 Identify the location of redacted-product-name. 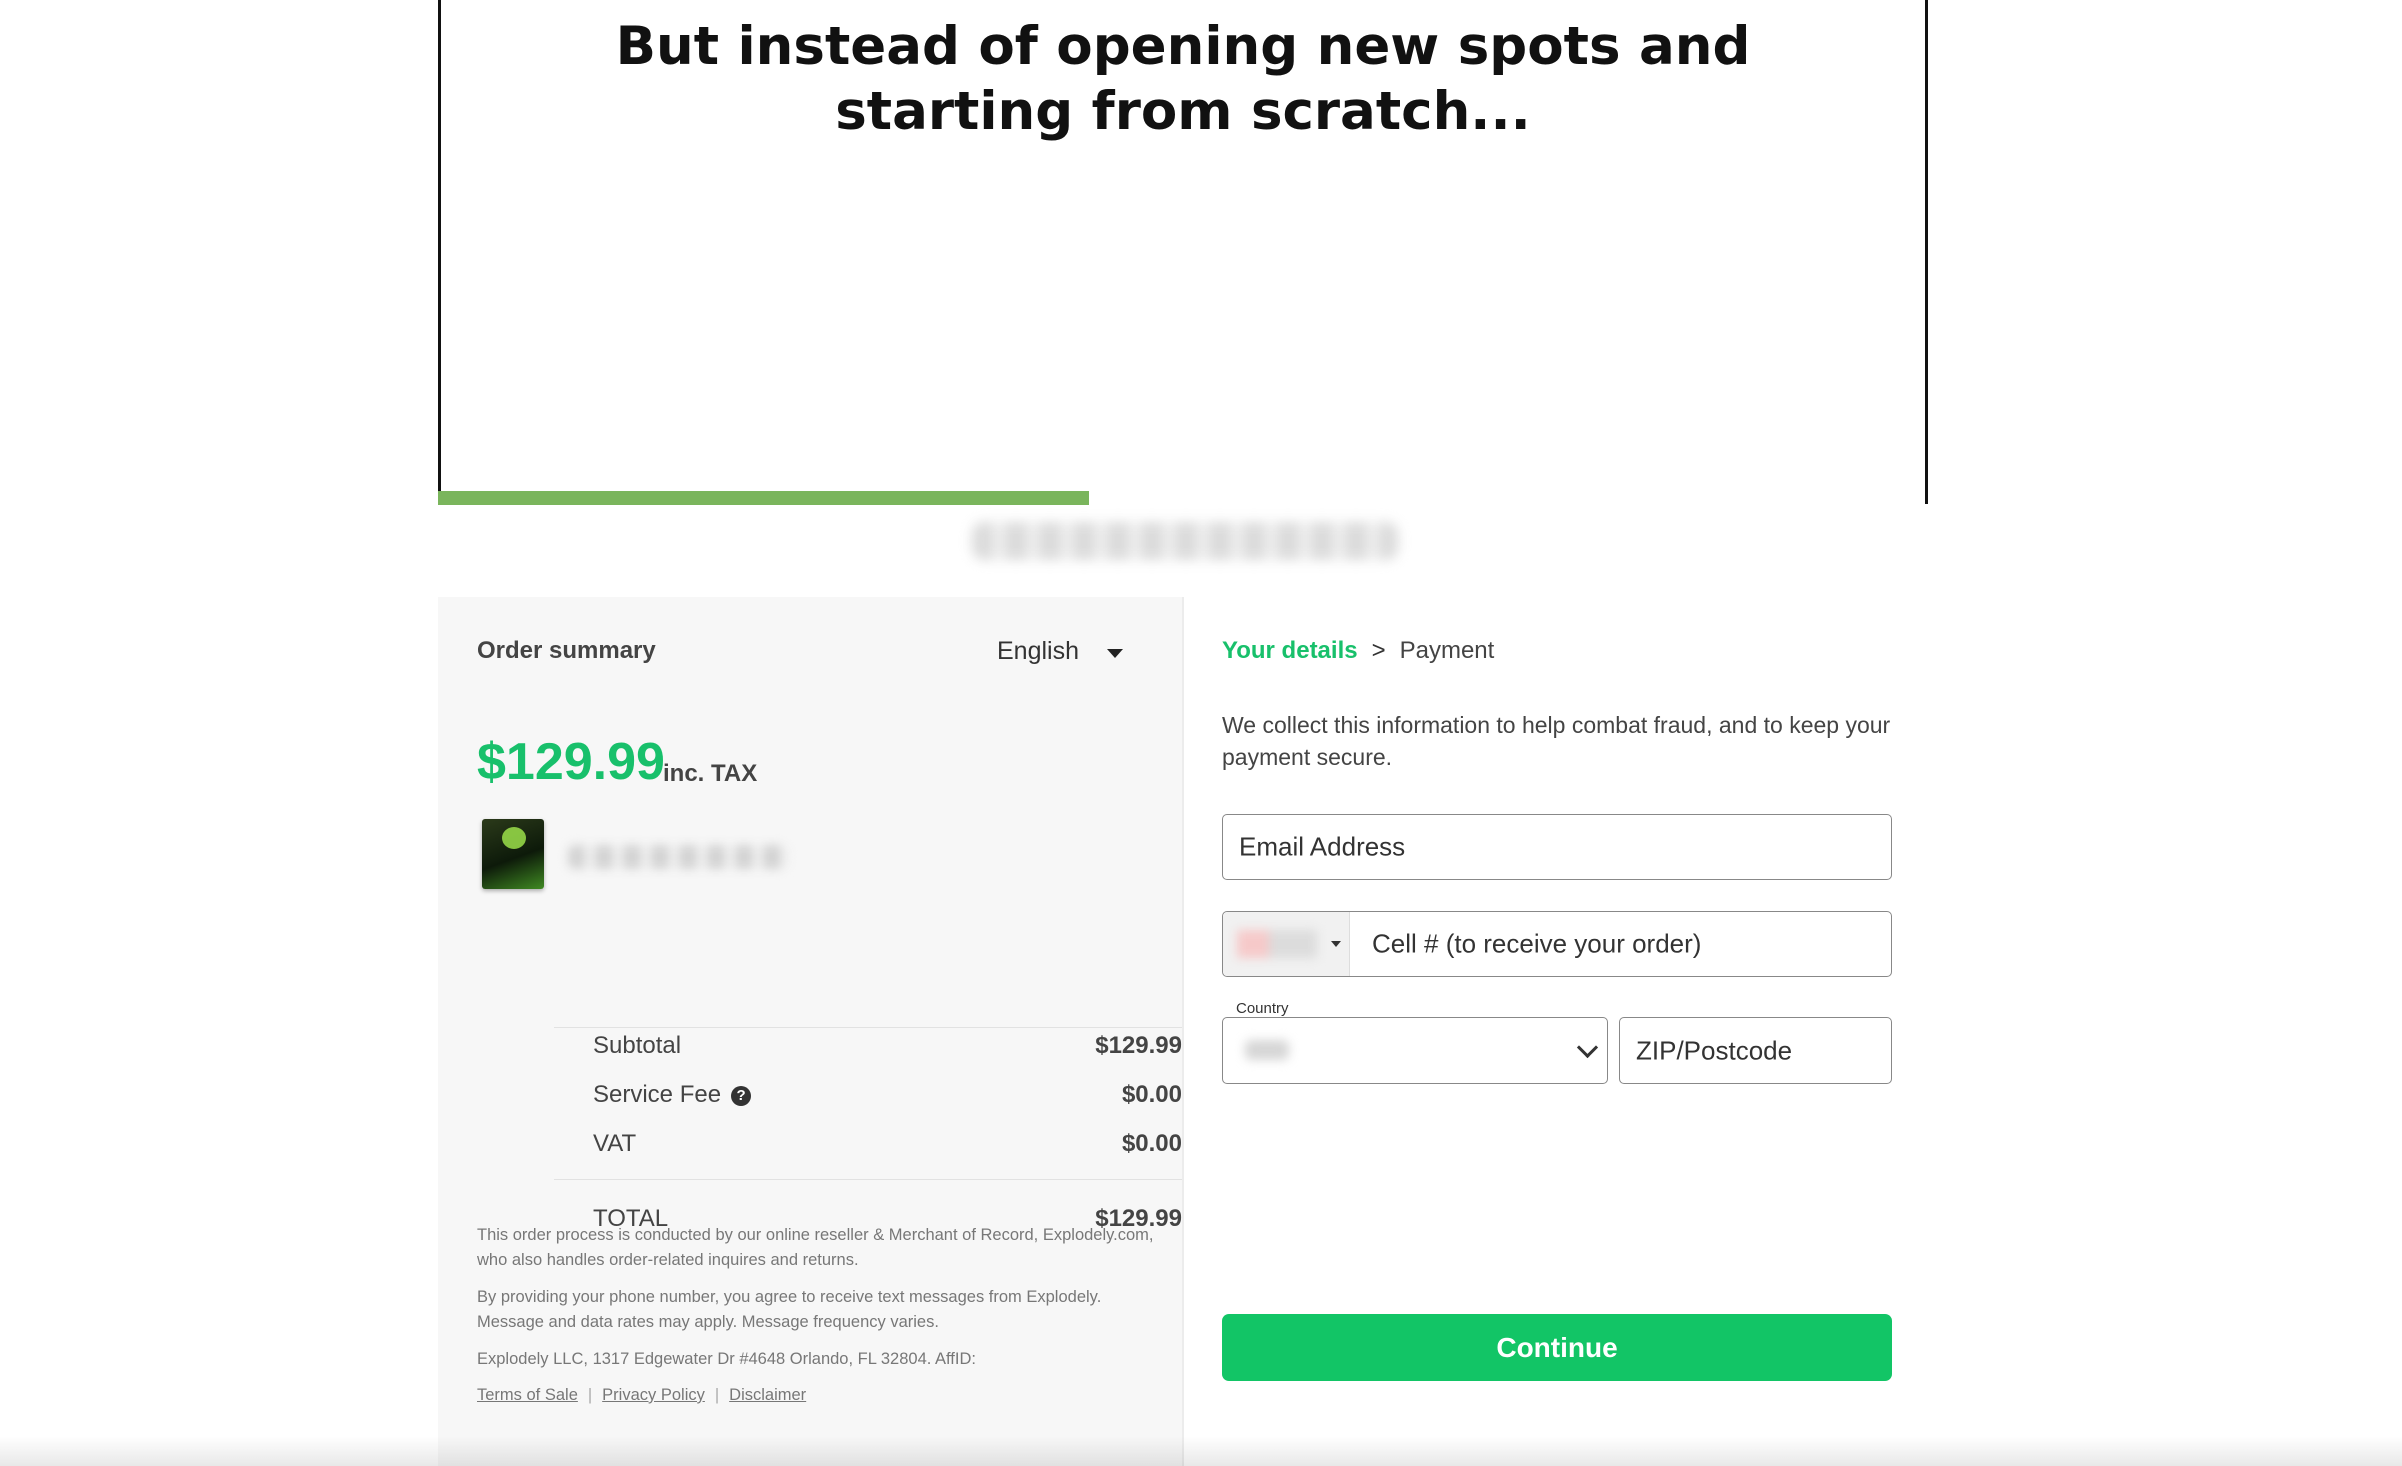
(678, 857).